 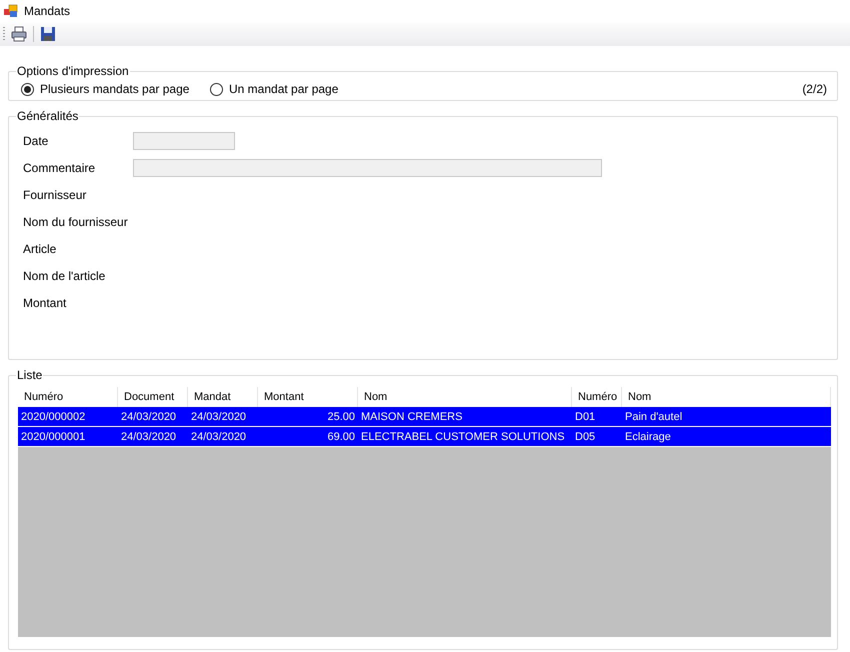 What do you see at coordinates (54, 195) in the screenshot?
I see `field-label: Fournisseur` at bounding box center [54, 195].